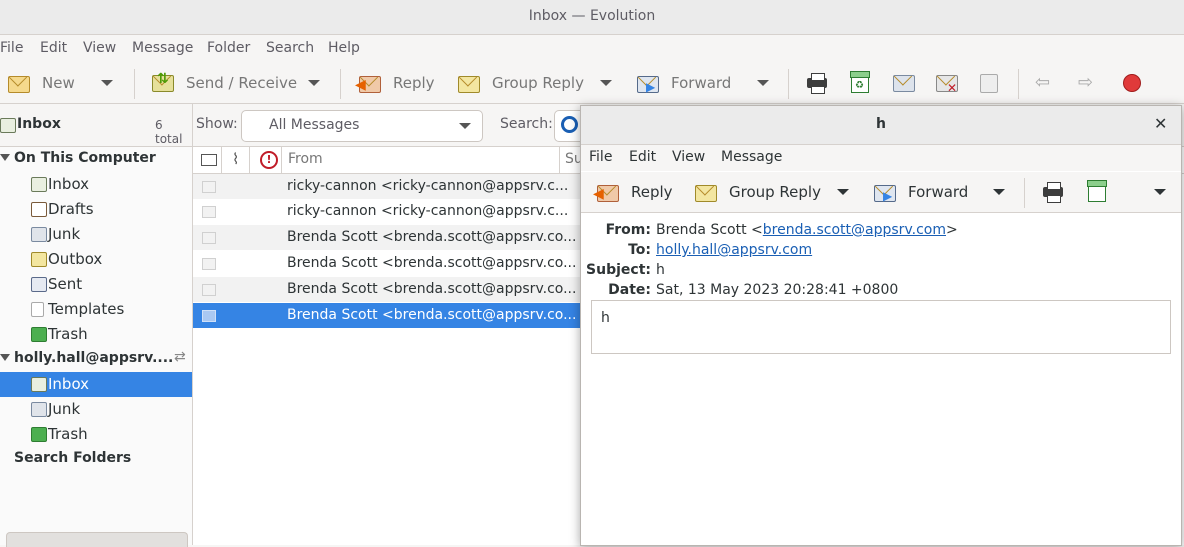  I want to click on date-value: Sat, 13 May 2023 20:28:41 +0800, so click(777, 290).